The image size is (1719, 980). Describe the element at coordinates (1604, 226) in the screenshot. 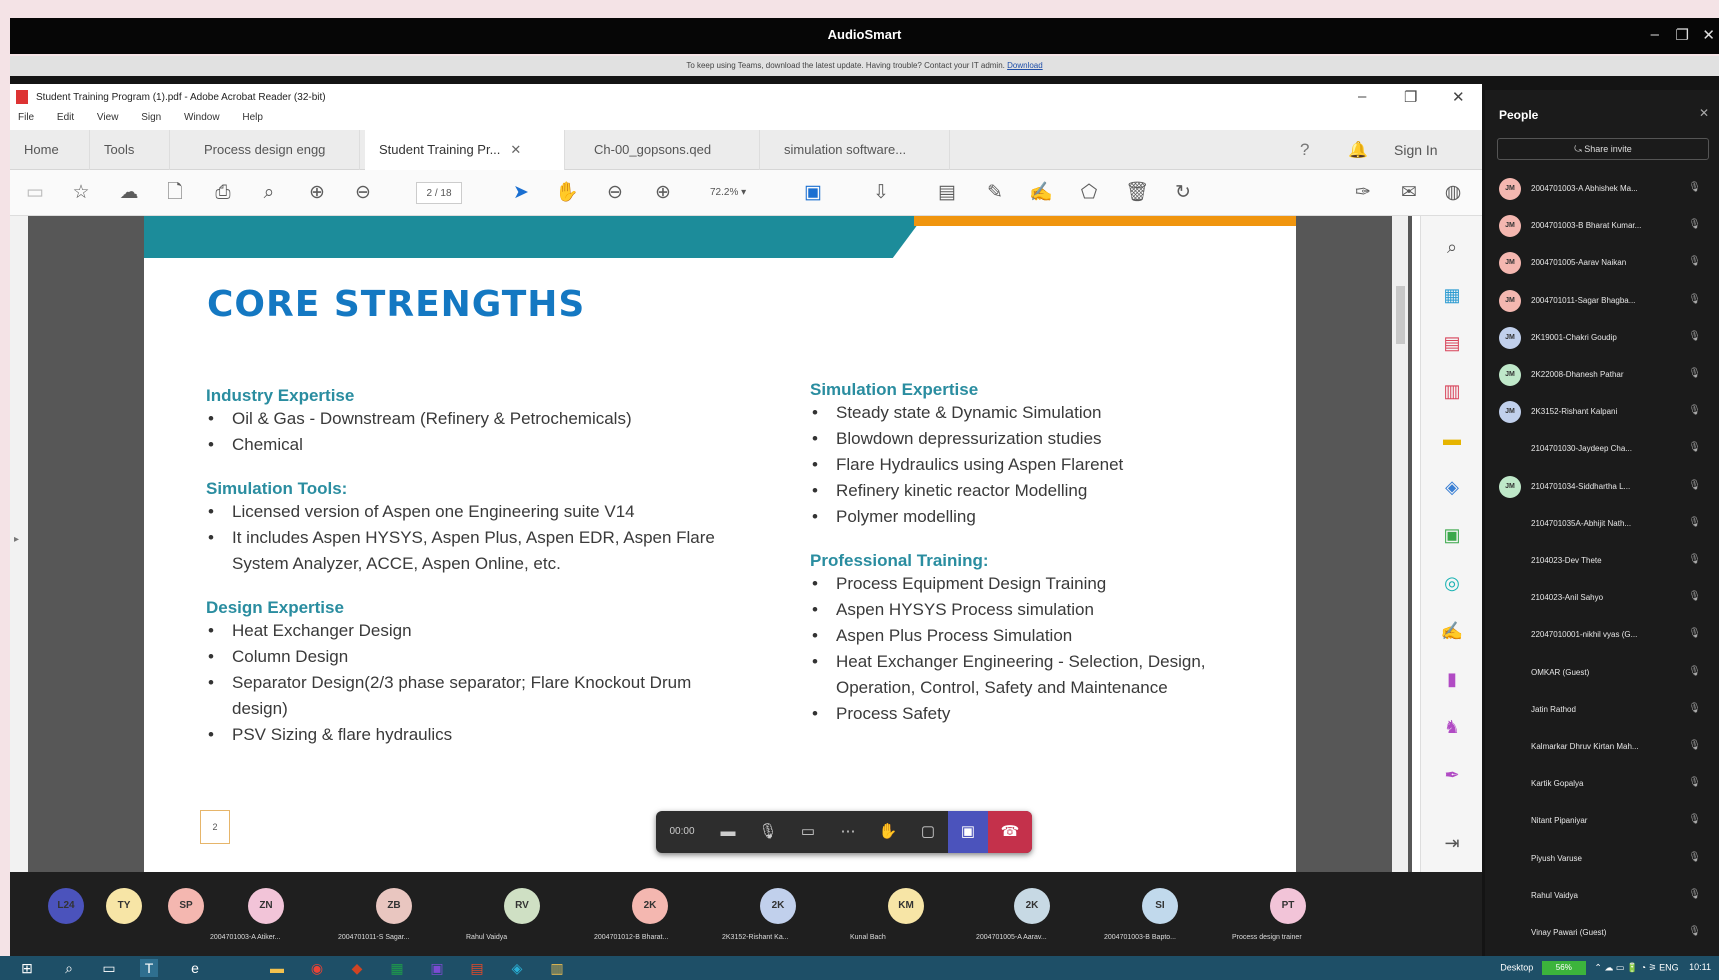

I see `participant-row: JM 2004701003-B Bharat Kumar... 🎙` at that location.